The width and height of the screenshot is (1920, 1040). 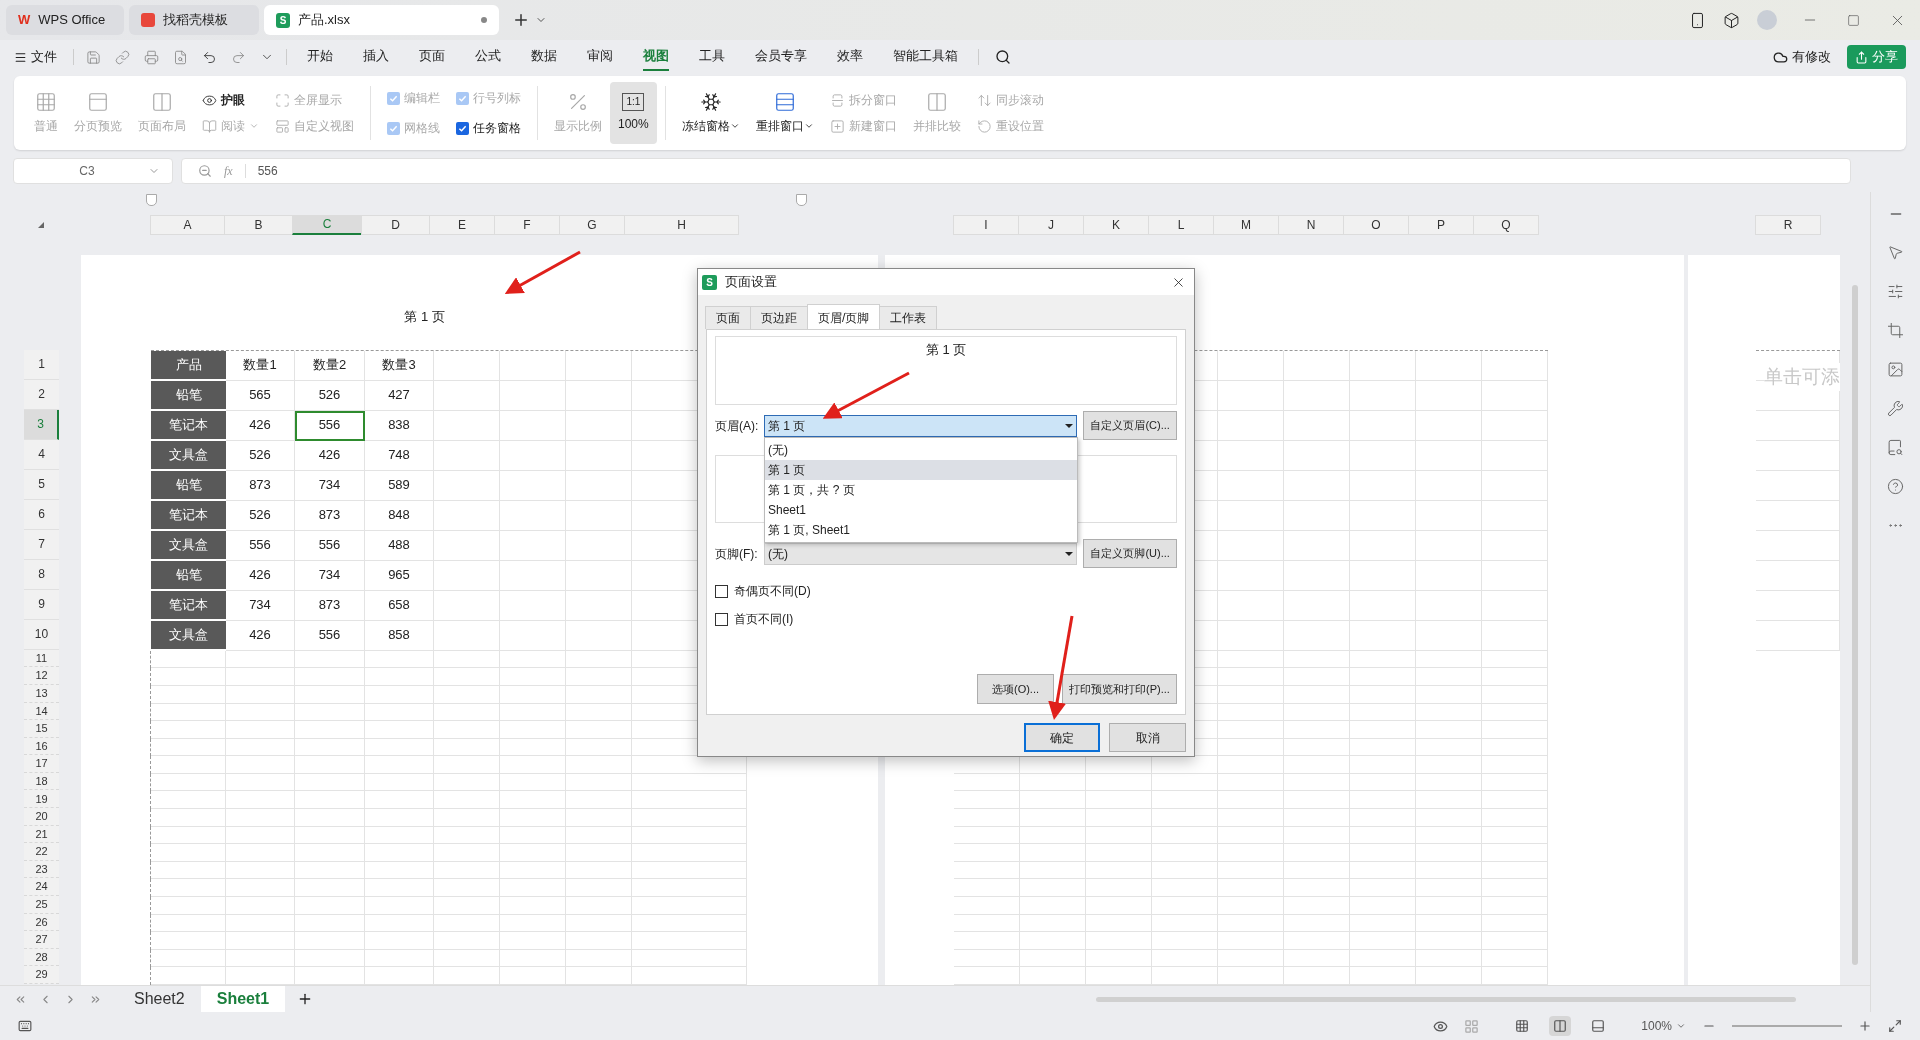 What do you see at coordinates (986, 224) in the screenshot?
I see `column-header: I` at bounding box center [986, 224].